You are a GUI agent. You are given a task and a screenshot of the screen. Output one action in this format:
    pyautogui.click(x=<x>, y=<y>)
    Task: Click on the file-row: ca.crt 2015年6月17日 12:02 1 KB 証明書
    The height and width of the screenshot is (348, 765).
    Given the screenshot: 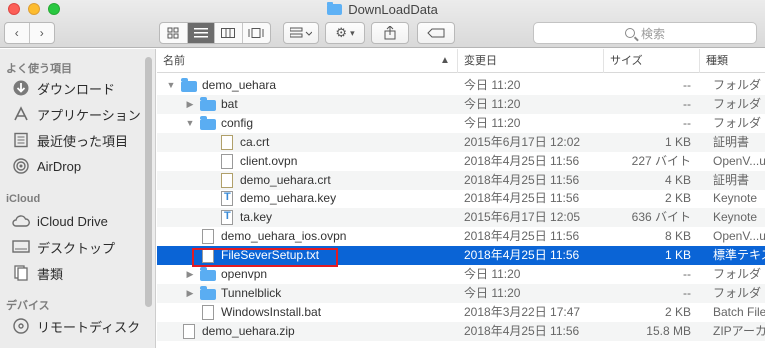 What is the action you would take?
    pyautogui.click(x=461, y=142)
    